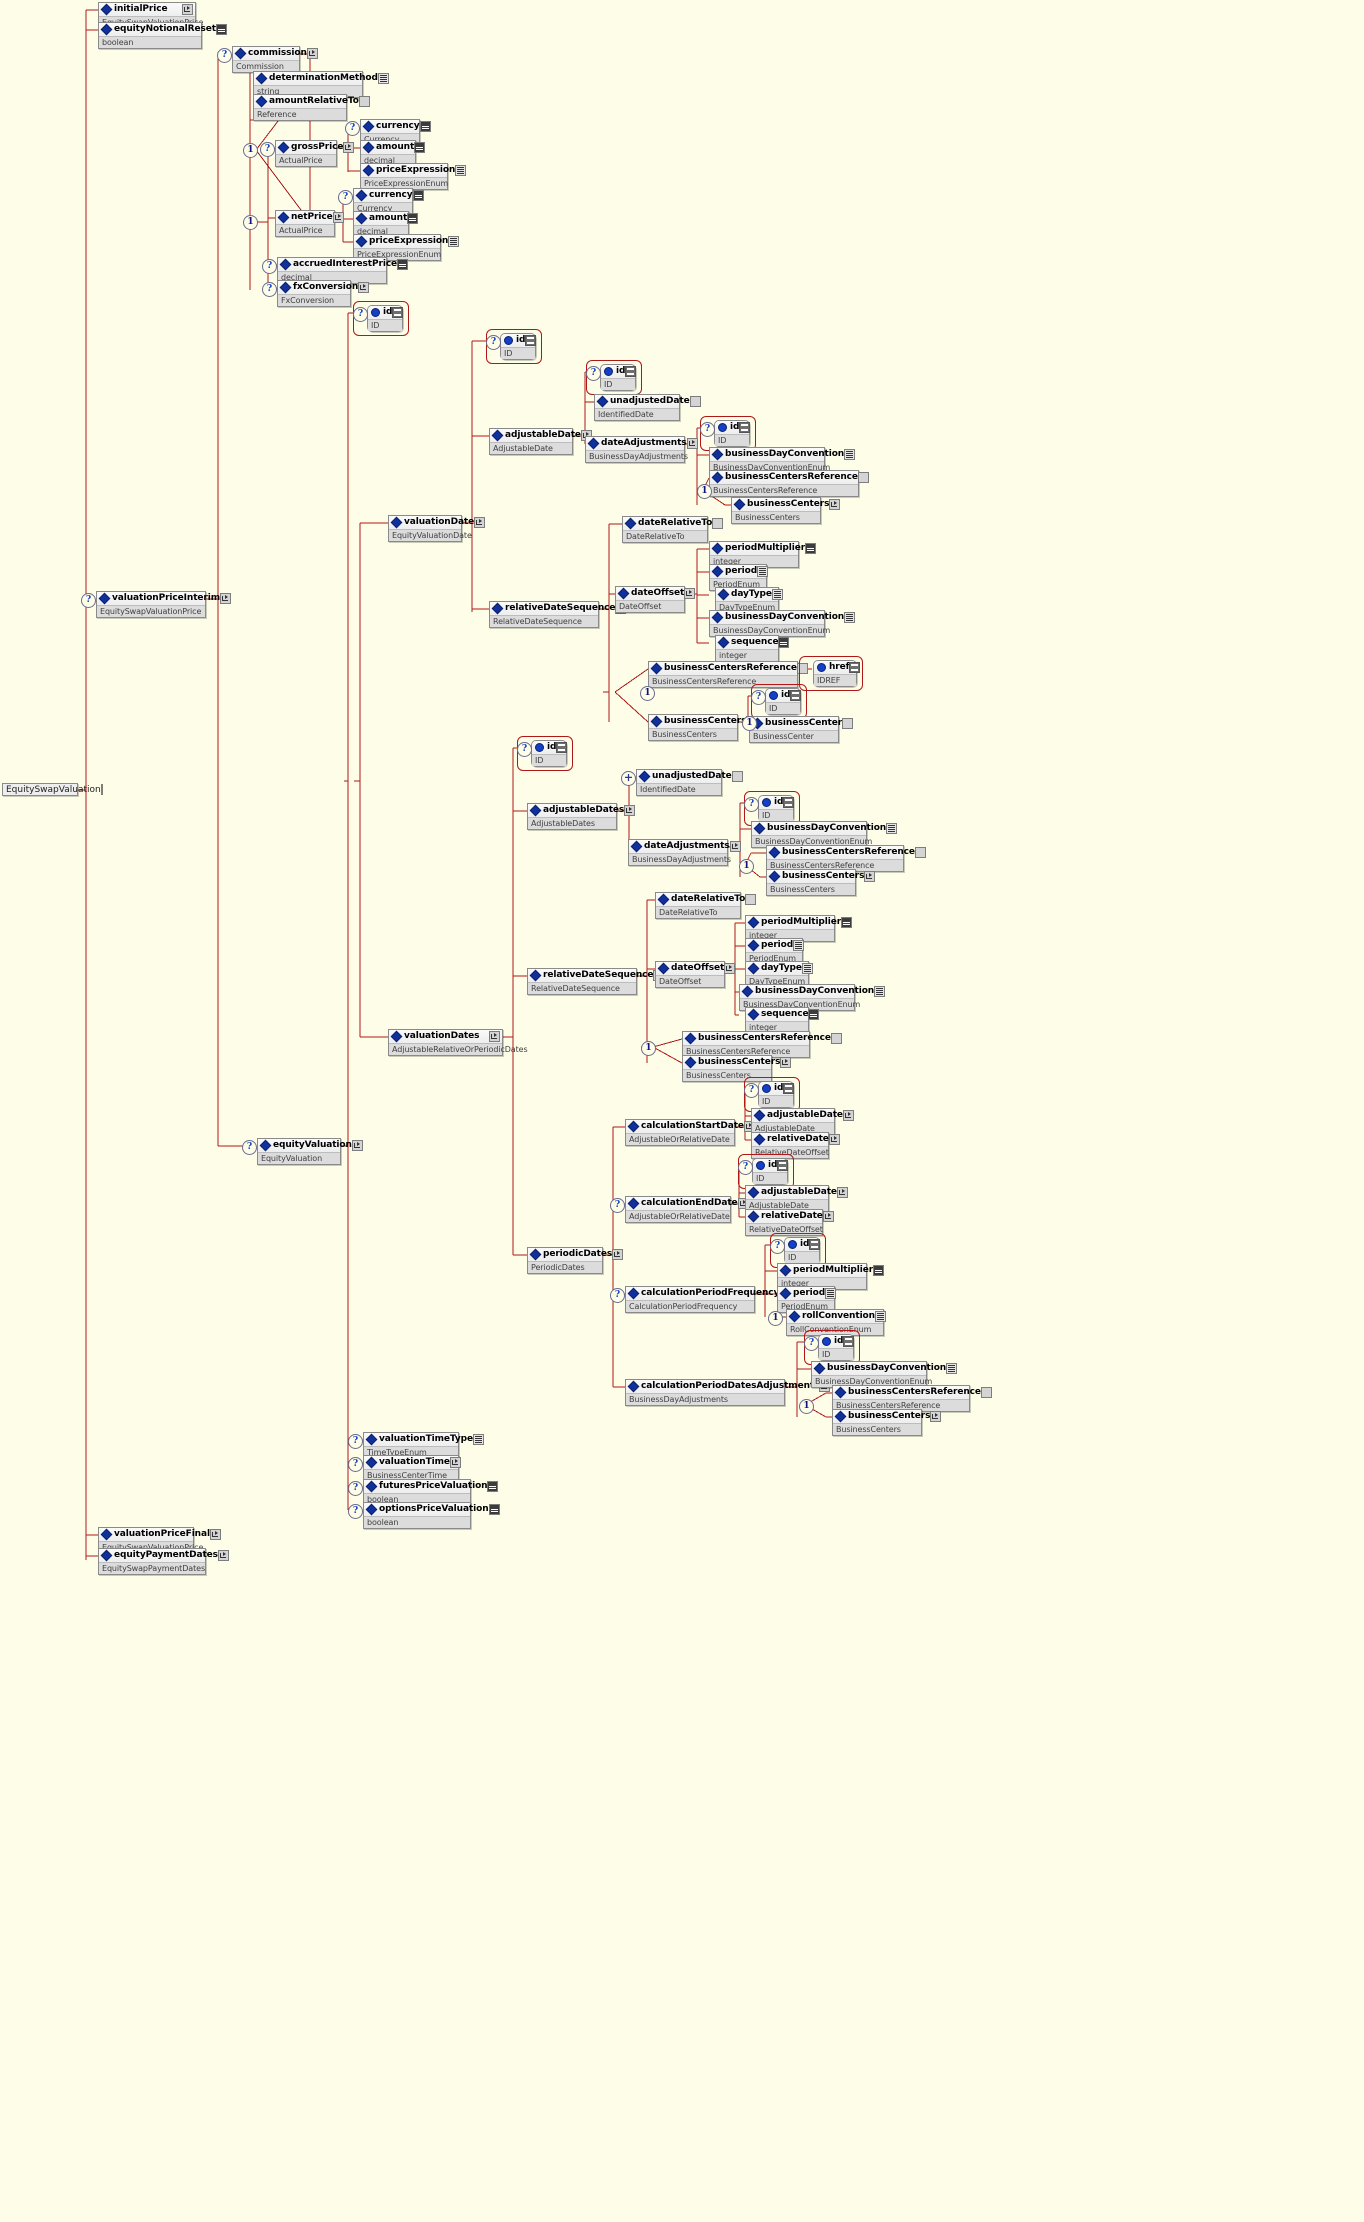 The height and width of the screenshot is (2222, 1364). I want to click on node-type-label: RelativeDateSequence, so click(544, 621).